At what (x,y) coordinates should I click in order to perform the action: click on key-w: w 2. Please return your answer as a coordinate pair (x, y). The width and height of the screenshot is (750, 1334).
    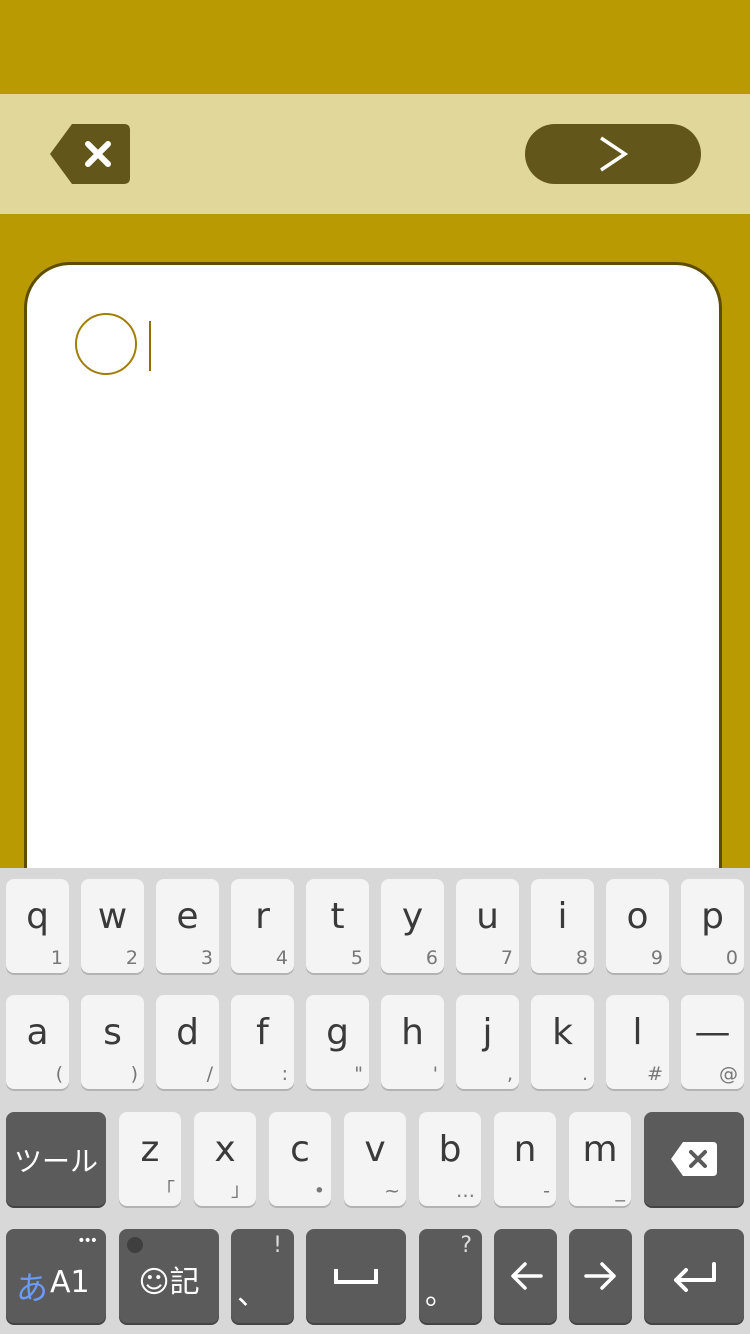
    Looking at the image, I should click on (112, 926).